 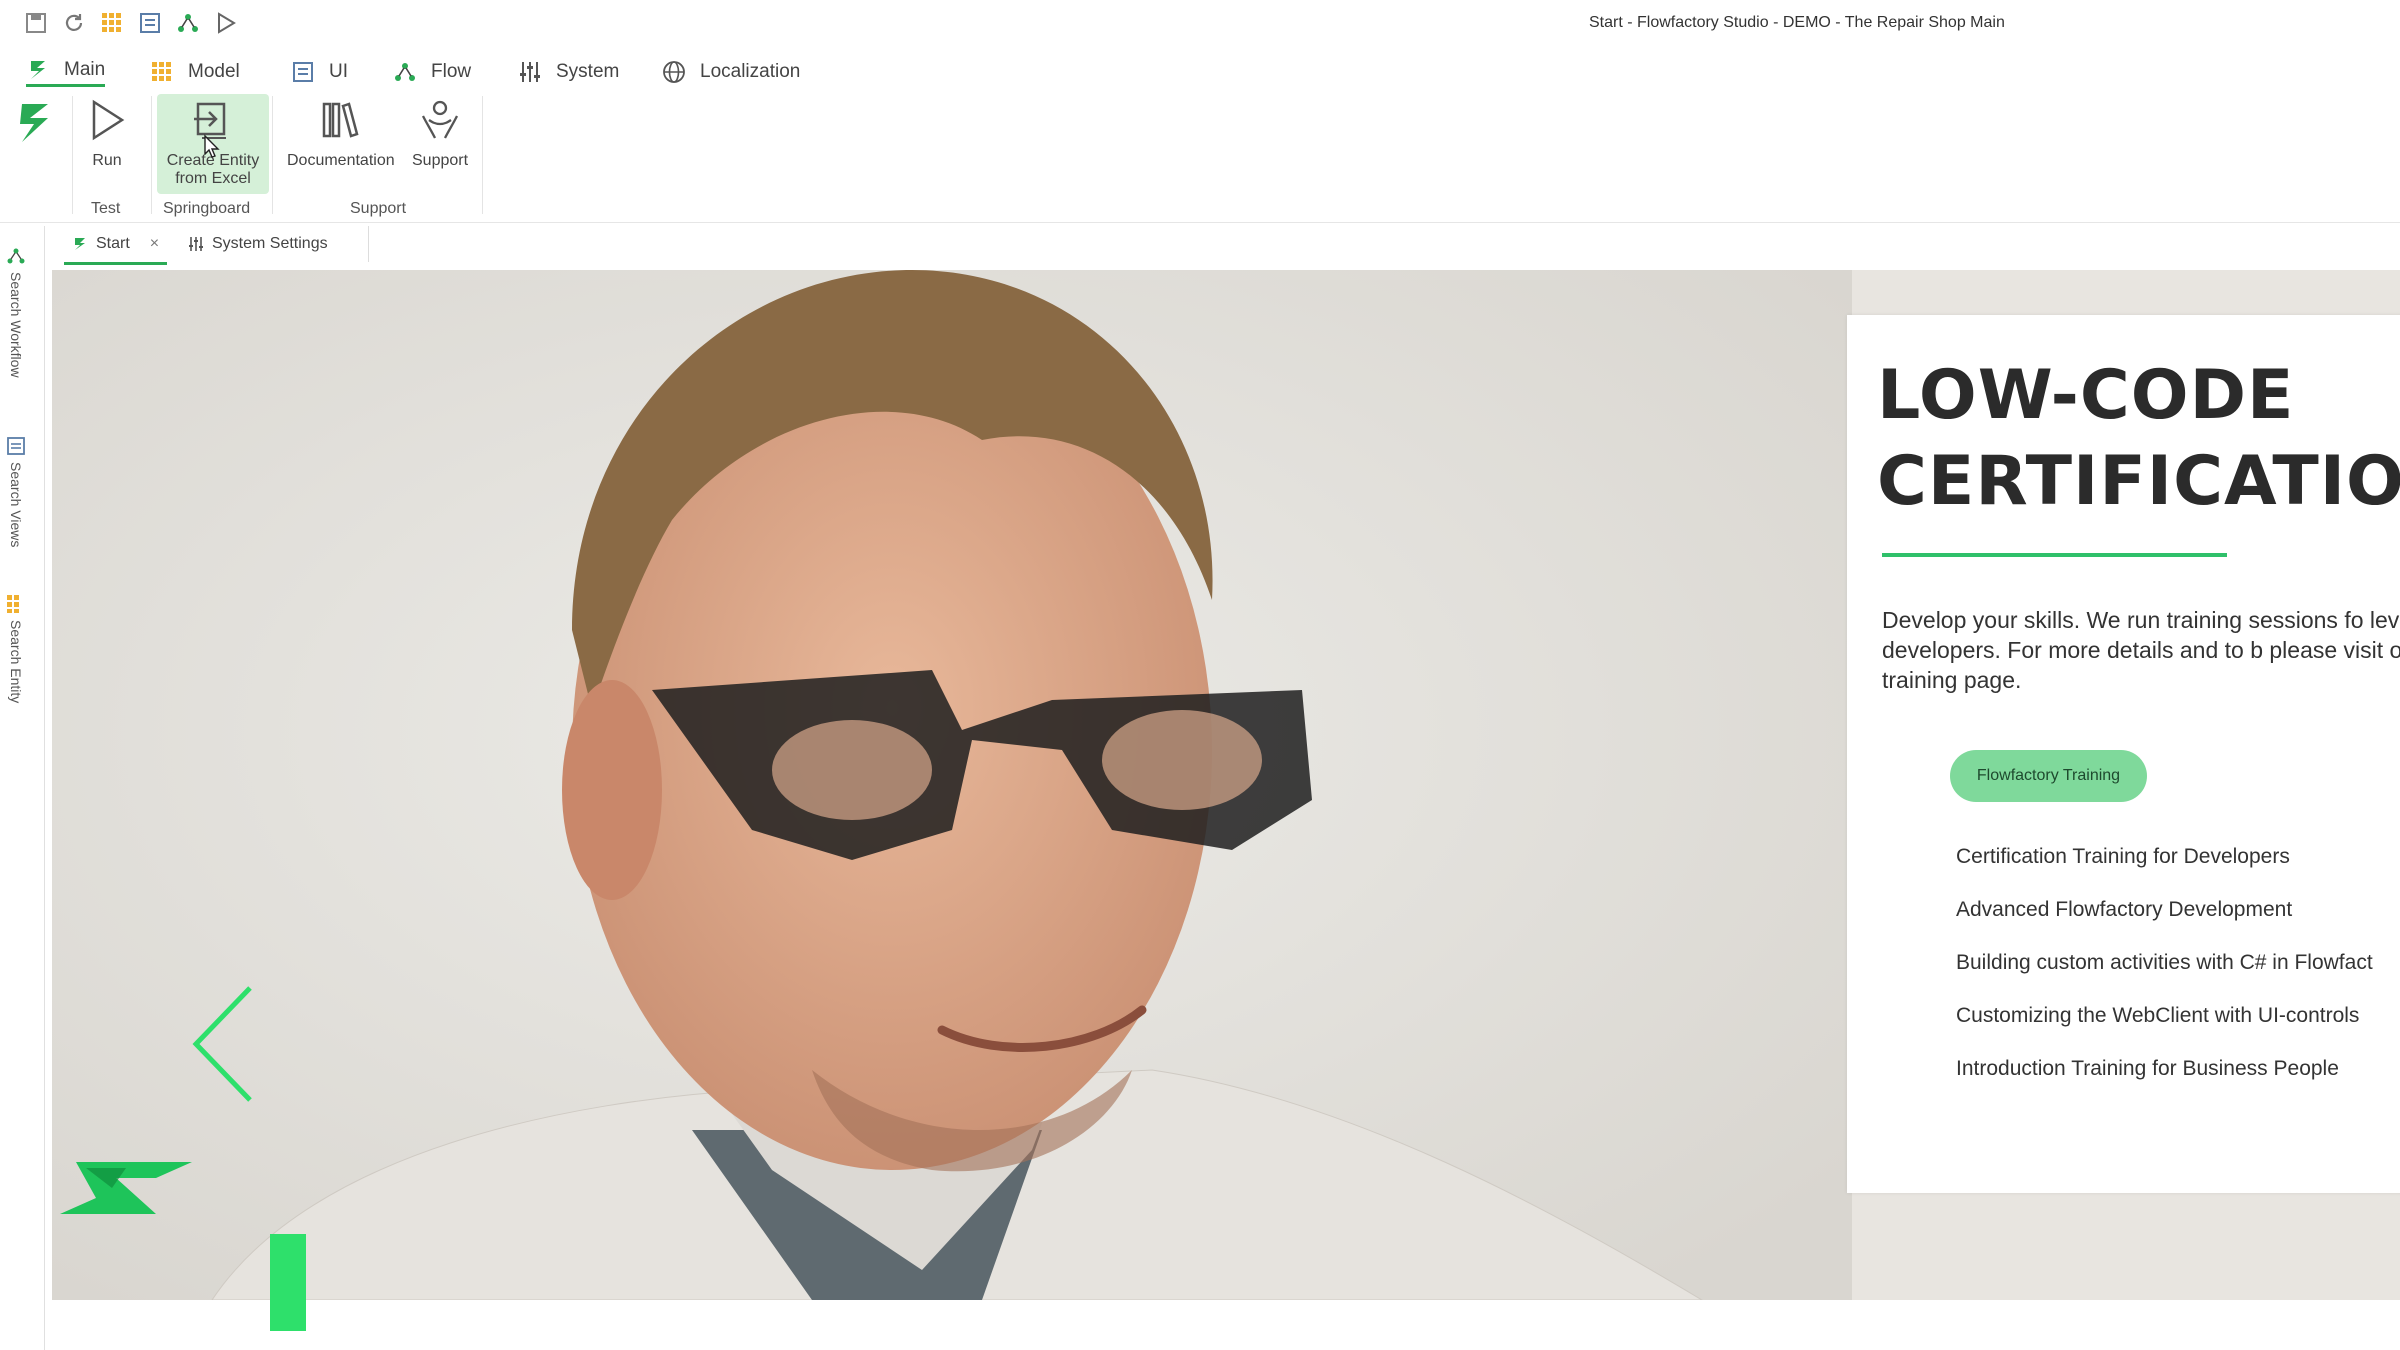 What do you see at coordinates (440, 119) in the screenshot?
I see `support-hands-icon` at bounding box center [440, 119].